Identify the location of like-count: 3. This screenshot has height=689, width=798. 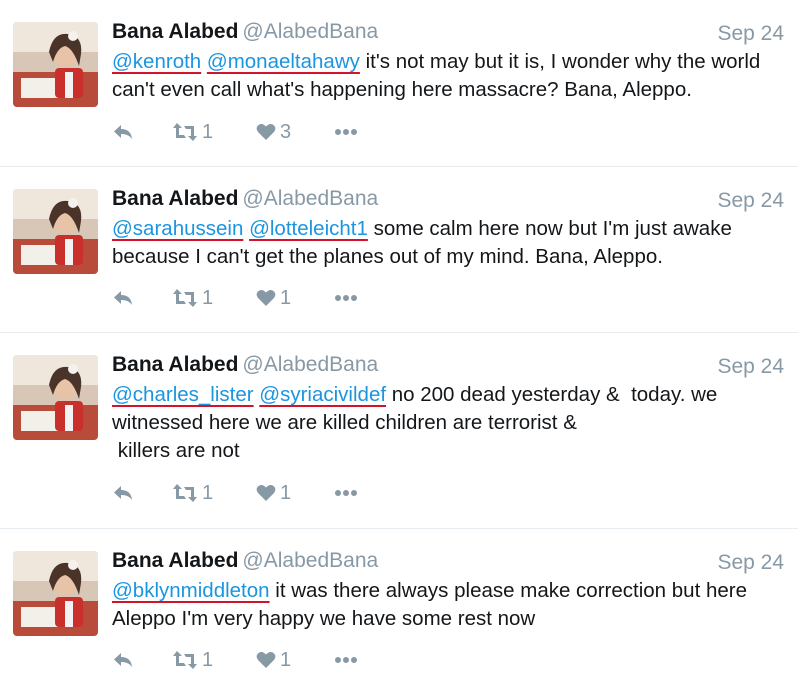
(286, 131).